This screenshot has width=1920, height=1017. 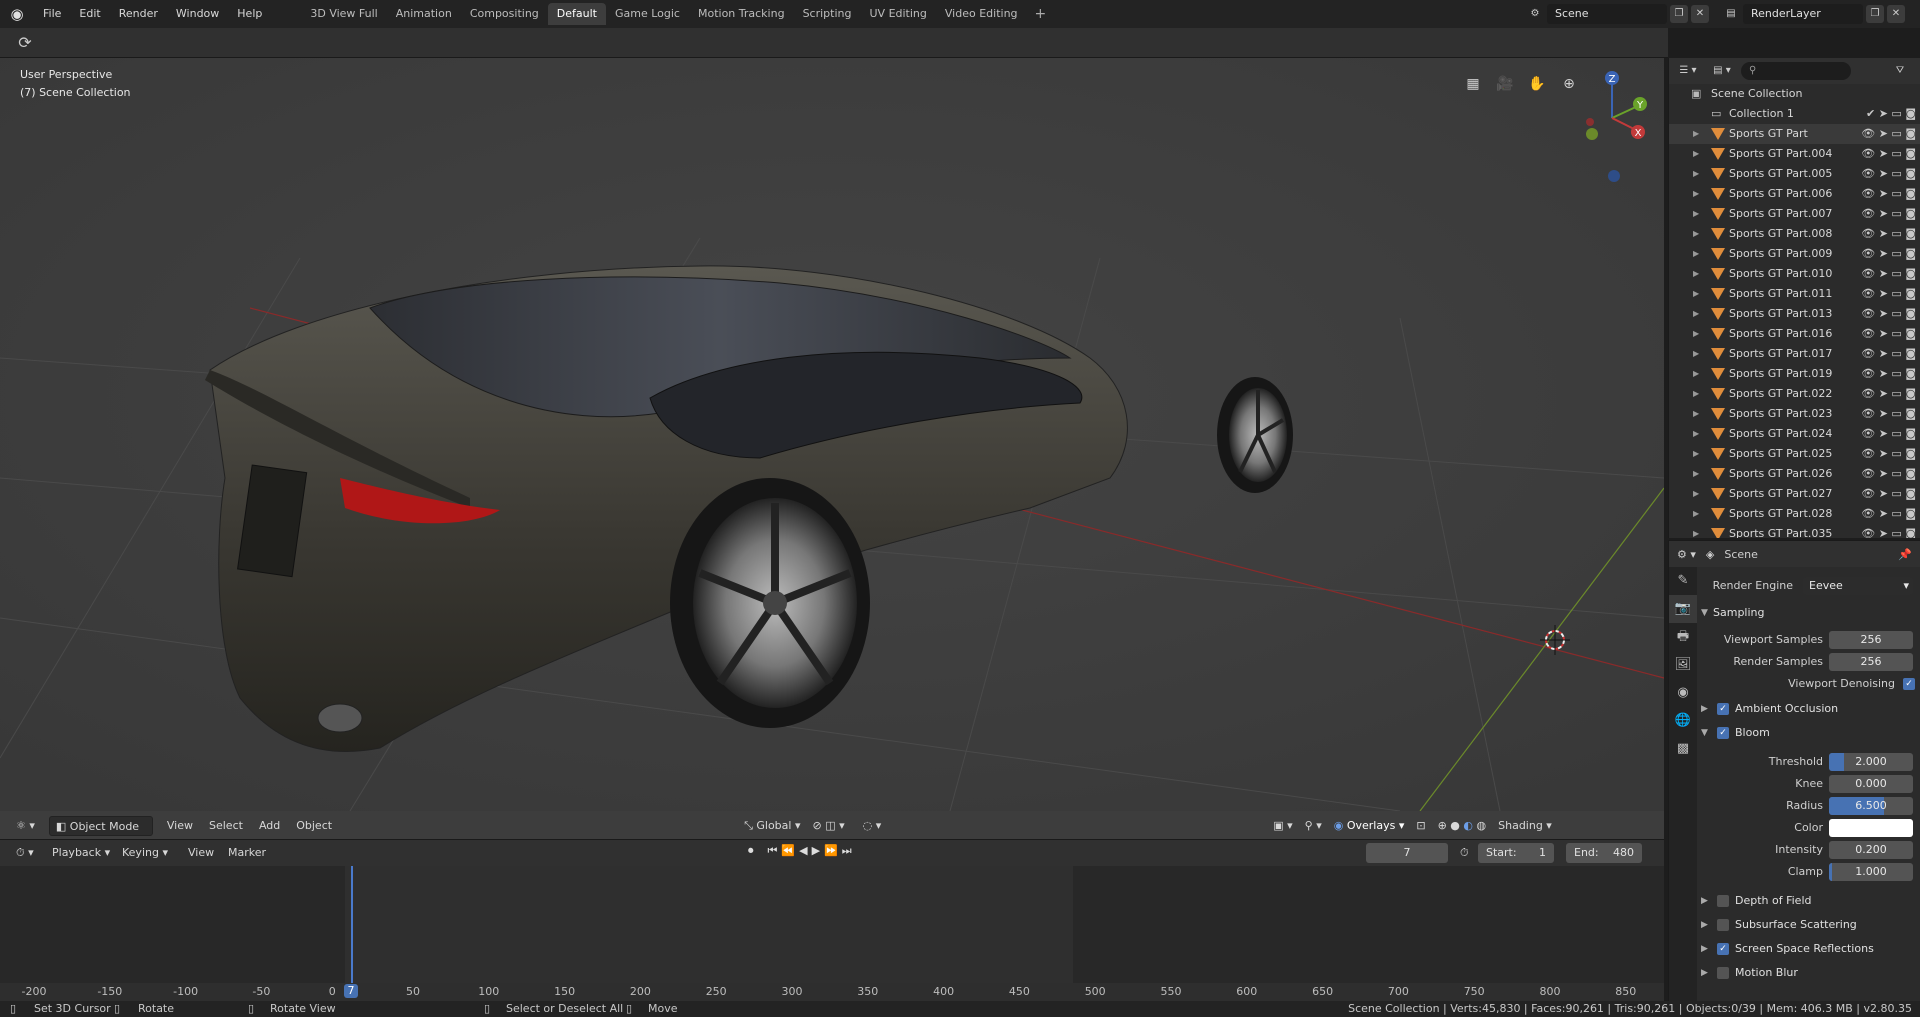 I want to click on threshold-slider: 2.000, so click(x=1871, y=762).